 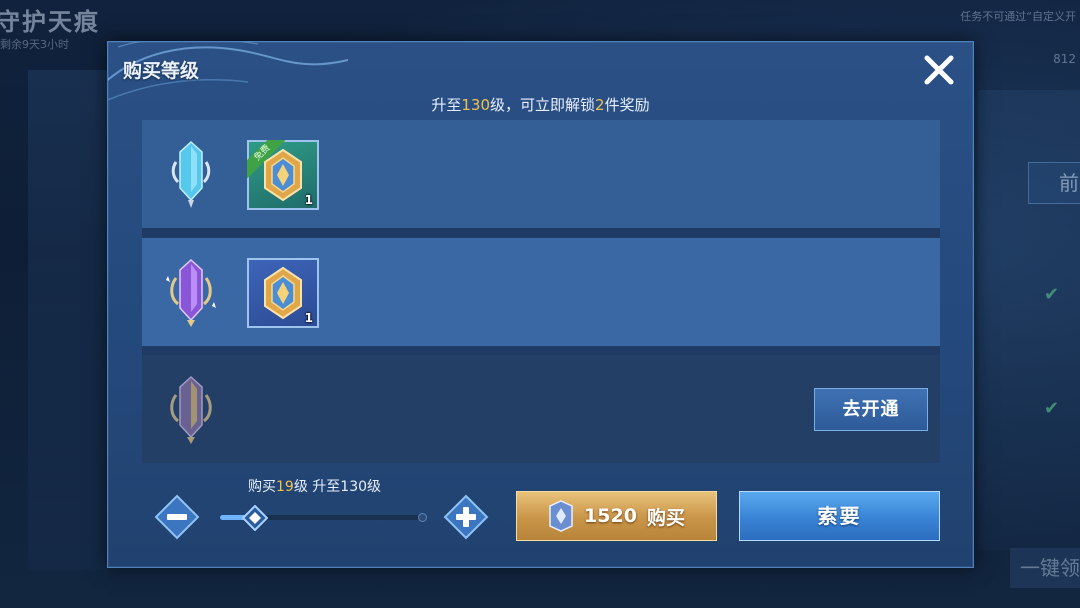 What do you see at coordinates (541, 409) in the screenshot?
I see `reward-row-locked: 去开通` at bounding box center [541, 409].